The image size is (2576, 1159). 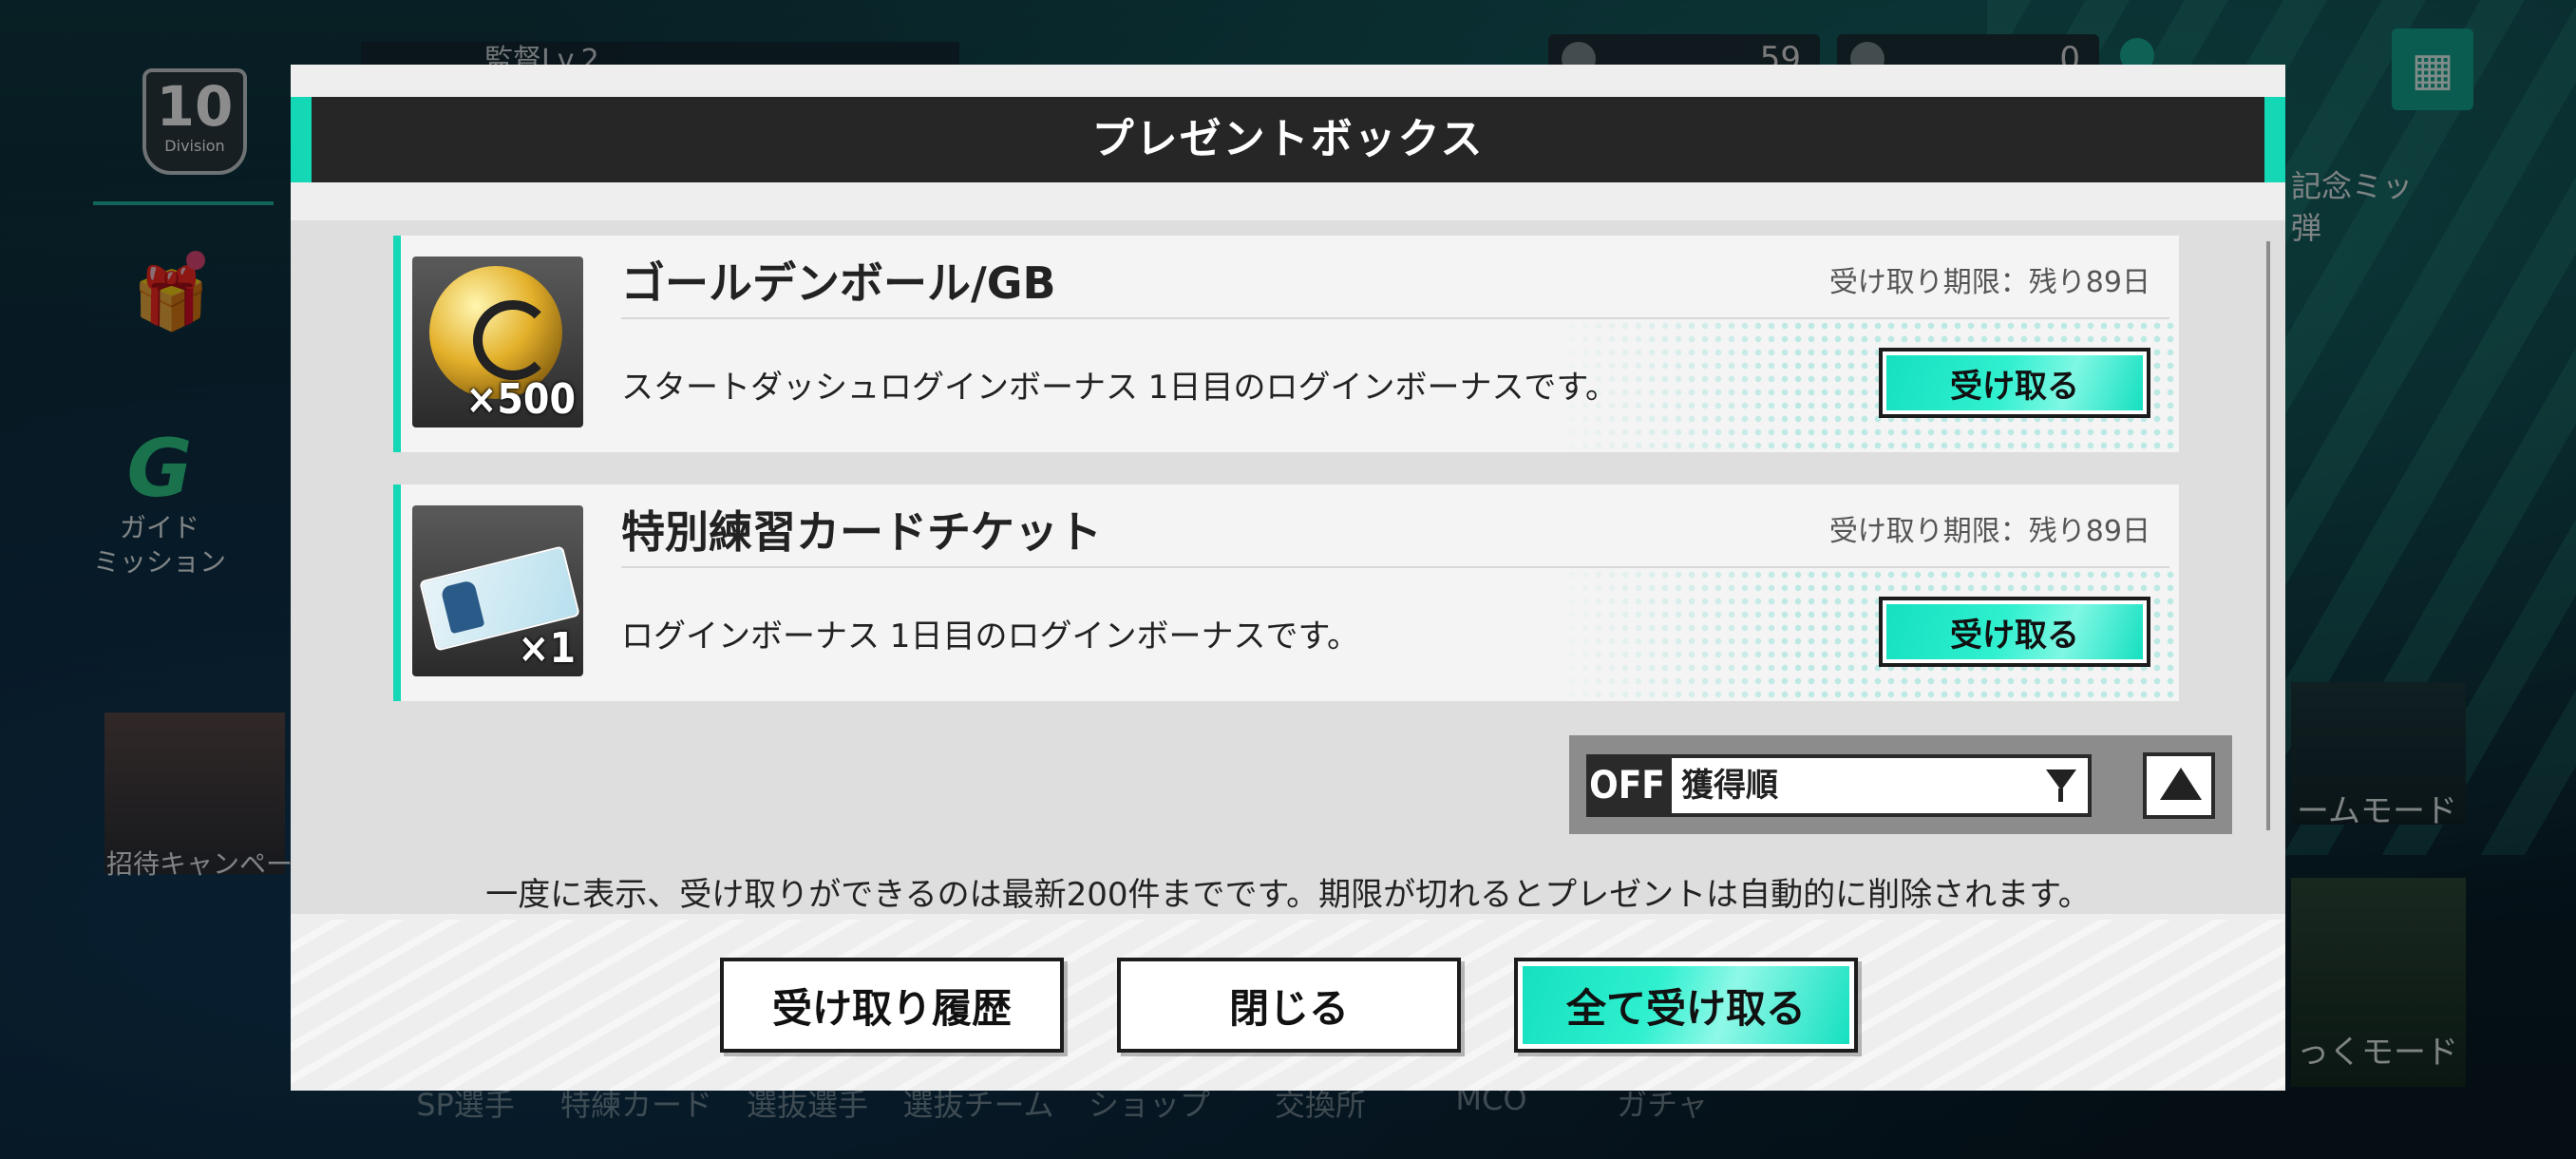 I want to click on close-button-label: 閉じる, so click(x=1288, y=1008).